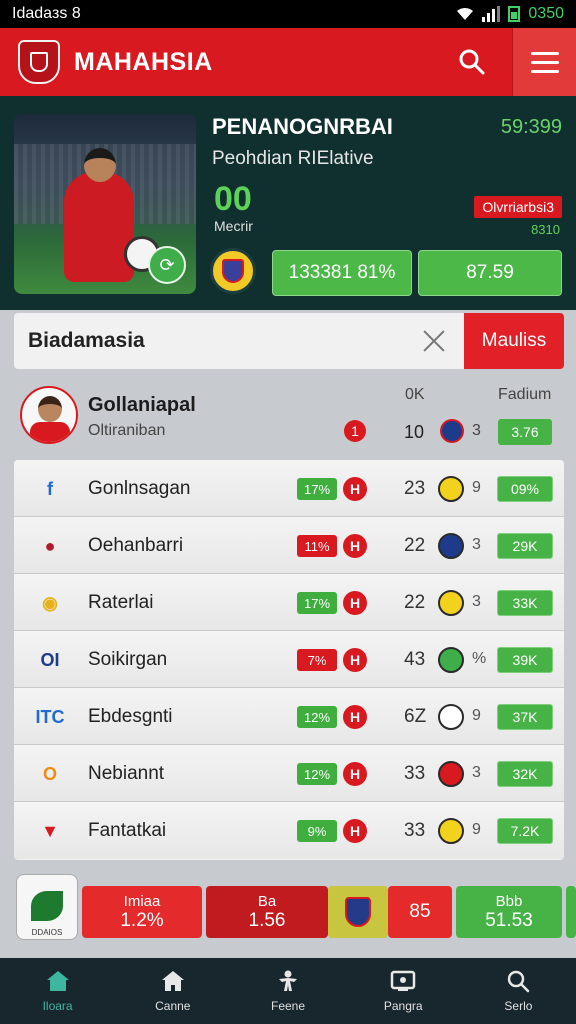 The image size is (576, 1024). I want to click on list-item-name: Ebdesgnti, so click(130, 716).